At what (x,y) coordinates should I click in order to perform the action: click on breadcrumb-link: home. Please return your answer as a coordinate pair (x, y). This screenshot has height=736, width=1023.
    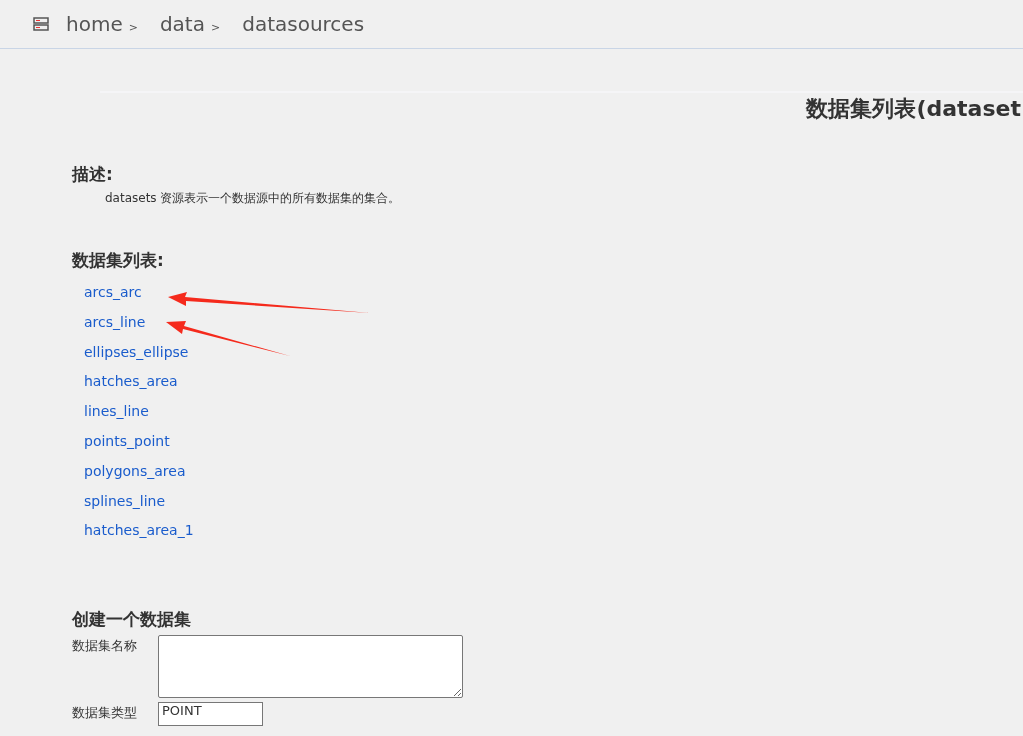
    Looking at the image, I should click on (94, 24).